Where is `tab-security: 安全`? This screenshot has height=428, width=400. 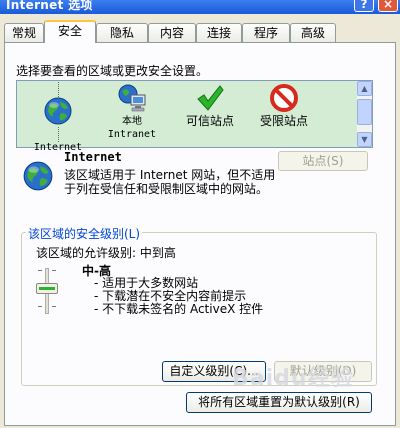 tab-security: 安全 is located at coordinates (70, 31).